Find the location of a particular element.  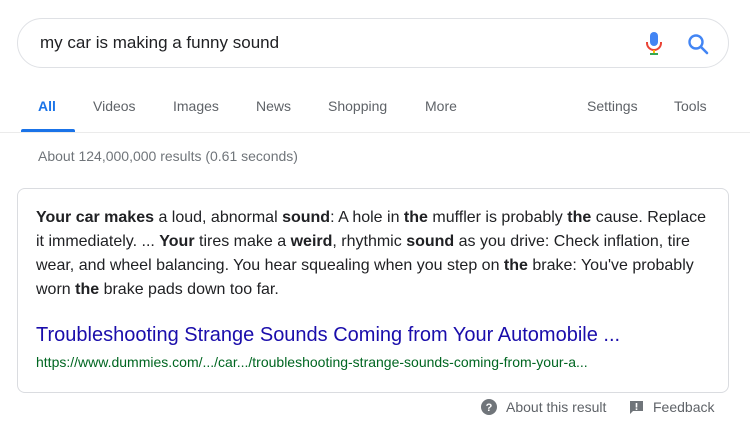

snippet-bold-term: Your is located at coordinates (177, 241).